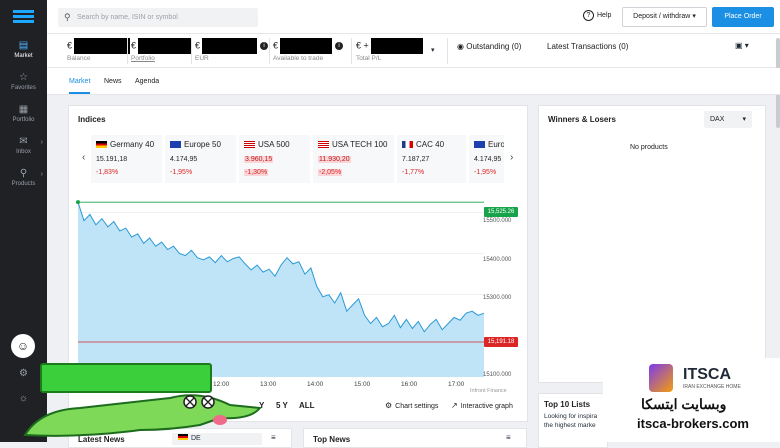 This screenshot has height=448, width=780. Describe the element at coordinates (497, 260) in the screenshot. I see `y-tick: 15400.000` at that location.